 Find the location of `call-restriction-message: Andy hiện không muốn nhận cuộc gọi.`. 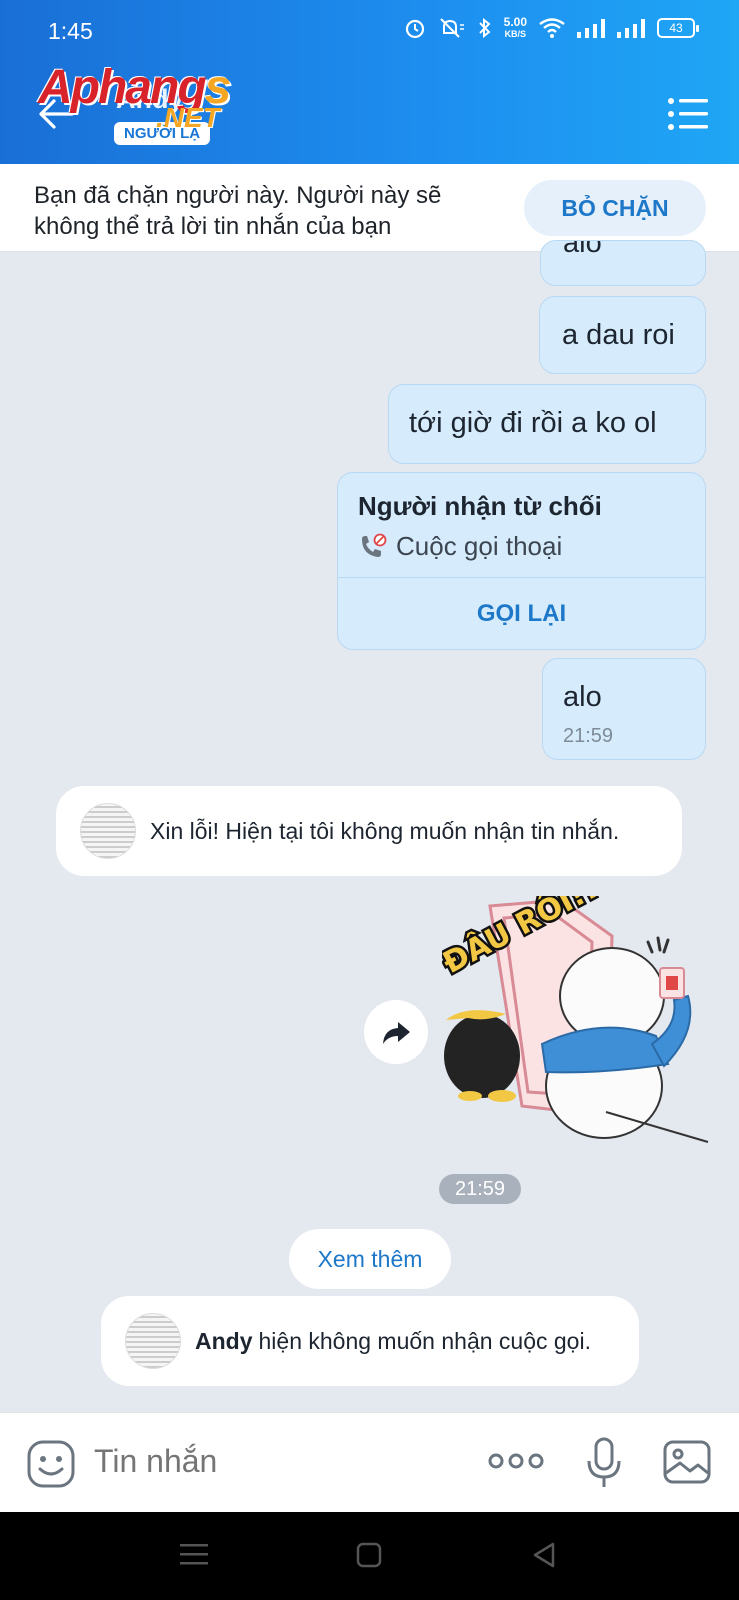

call-restriction-message: Andy hiện không muốn nhận cuộc gọi. is located at coordinates (370, 1341).